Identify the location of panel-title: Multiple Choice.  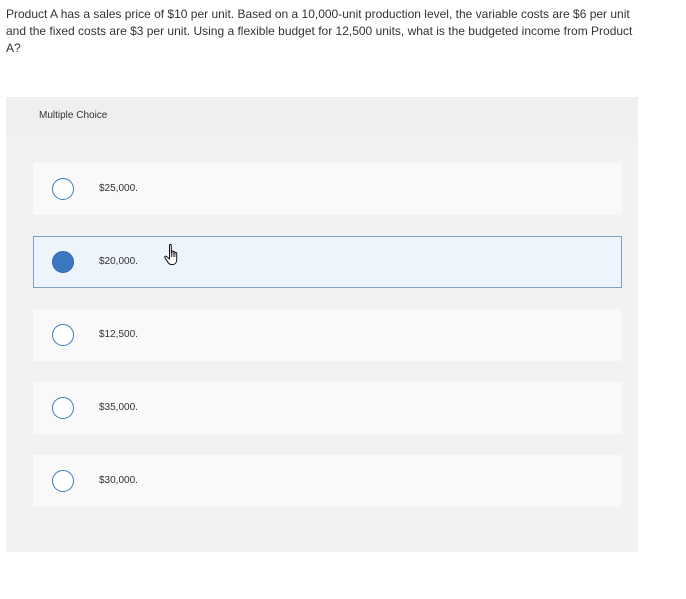
(73, 115).